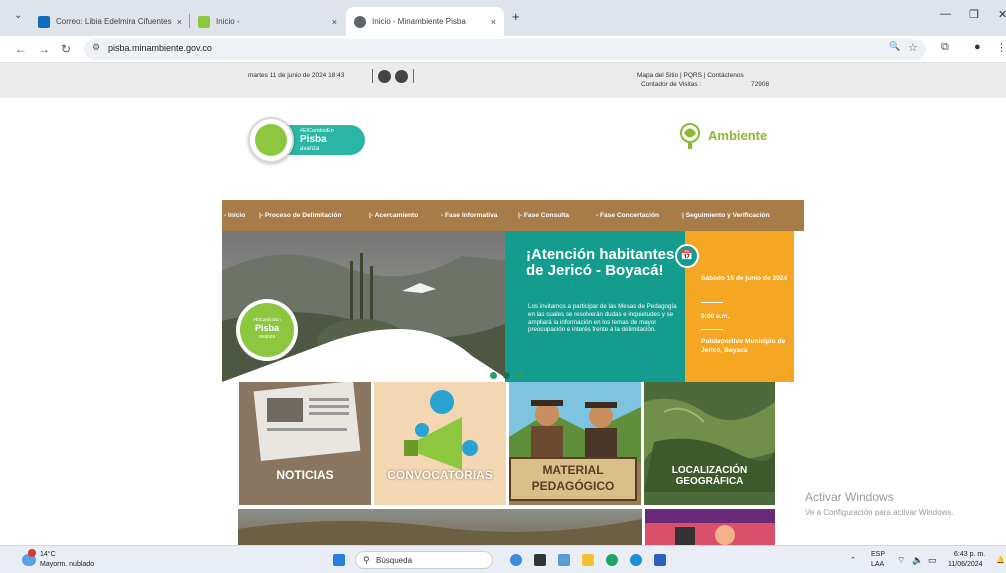  I want to click on extensions-icon: ⧉, so click(945, 47).